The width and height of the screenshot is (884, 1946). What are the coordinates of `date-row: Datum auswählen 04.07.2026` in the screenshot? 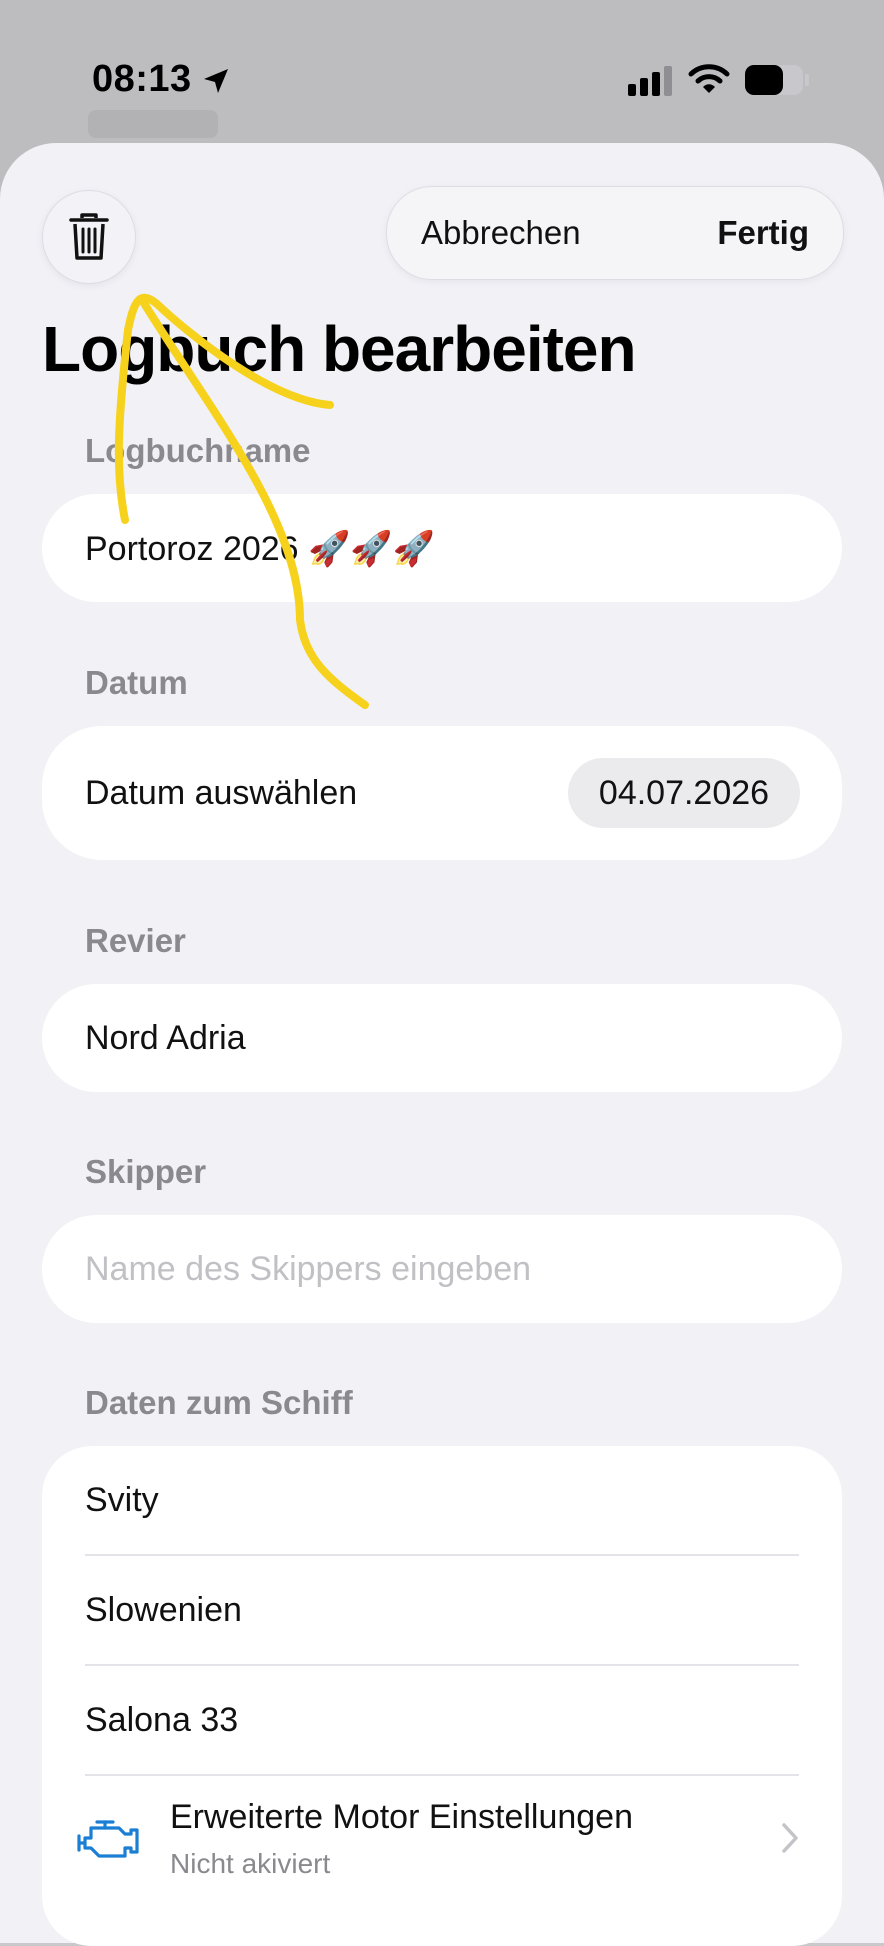 It's located at (442, 793).